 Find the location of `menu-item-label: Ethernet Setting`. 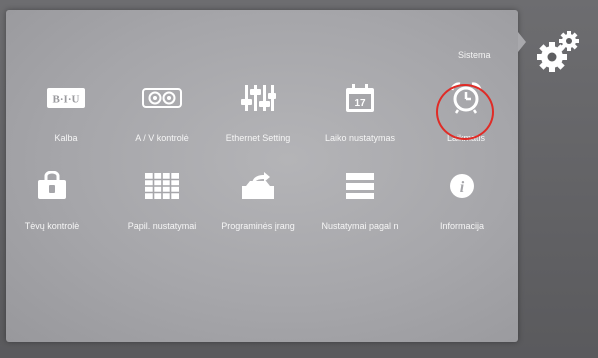

menu-item-label: Ethernet Setting is located at coordinates (258, 138).